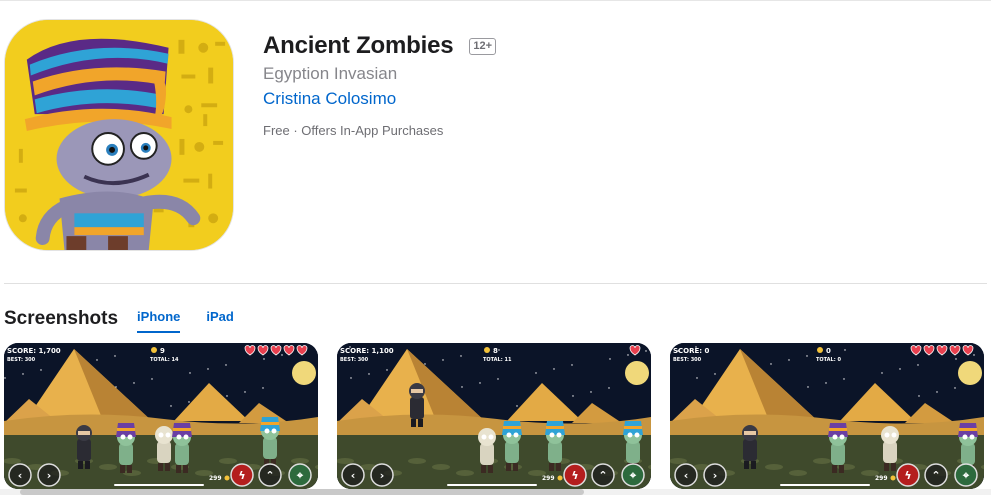  Describe the element at coordinates (494, 416) in the screenshot. I see `screenshot-2: SCORE: 1,100 BEST: 300 8 TOTAL: 11 ‹ › ϟ ⌃ ⌖ 299` at that location.